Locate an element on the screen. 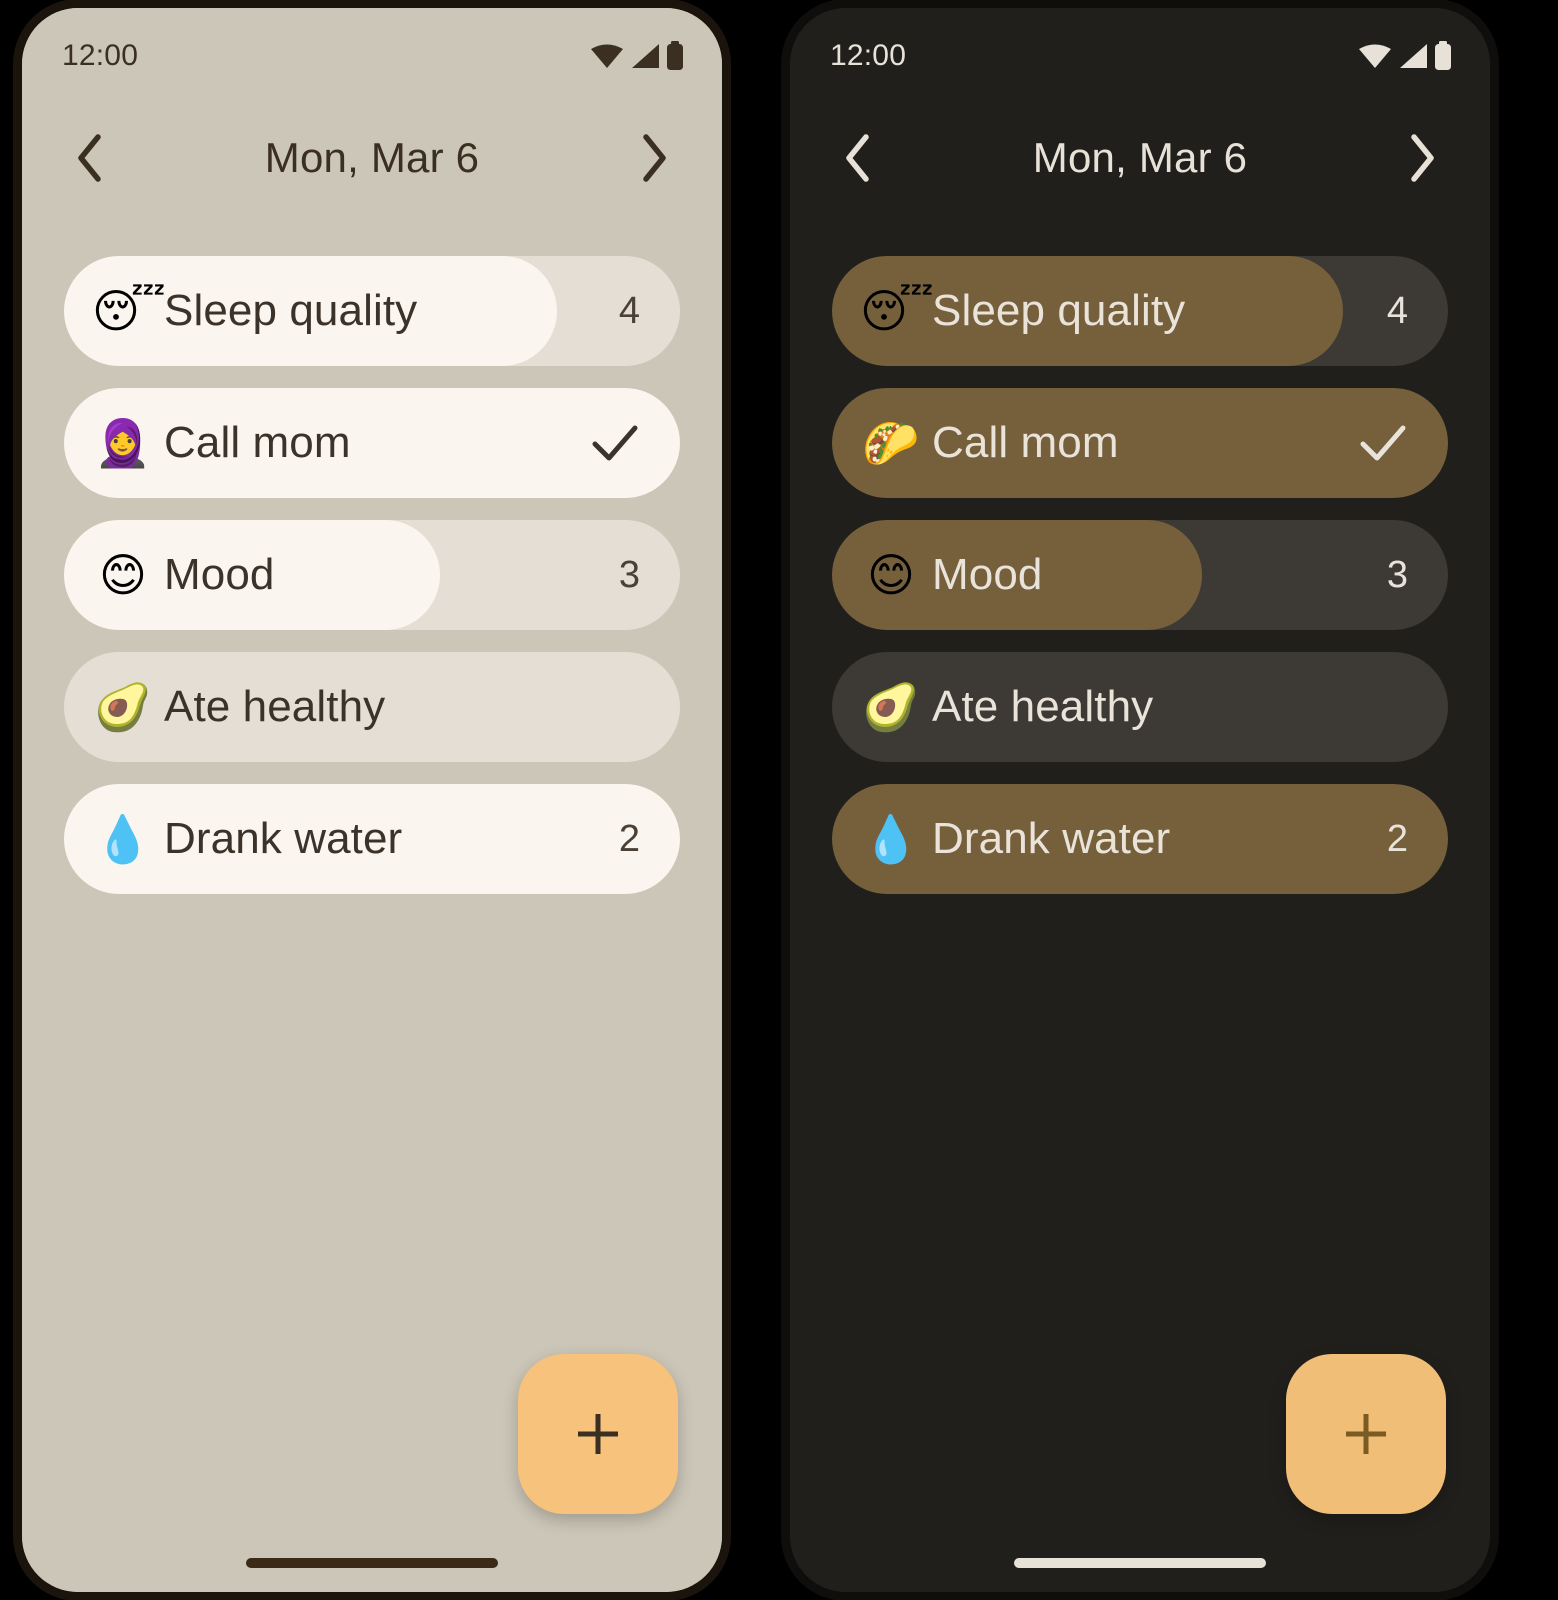 The image size is (1558, 1600). habit-row-content: 🌮 Call mom is located at coordinates (1140, 443).